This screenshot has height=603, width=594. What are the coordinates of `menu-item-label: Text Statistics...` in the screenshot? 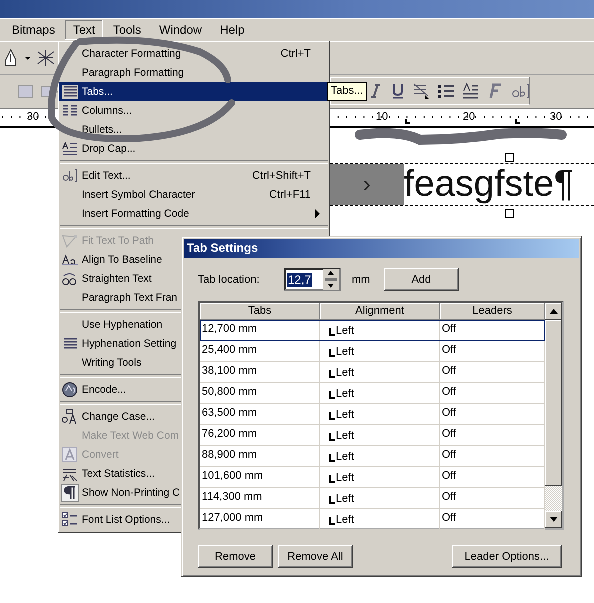 It's located at (118, 474).